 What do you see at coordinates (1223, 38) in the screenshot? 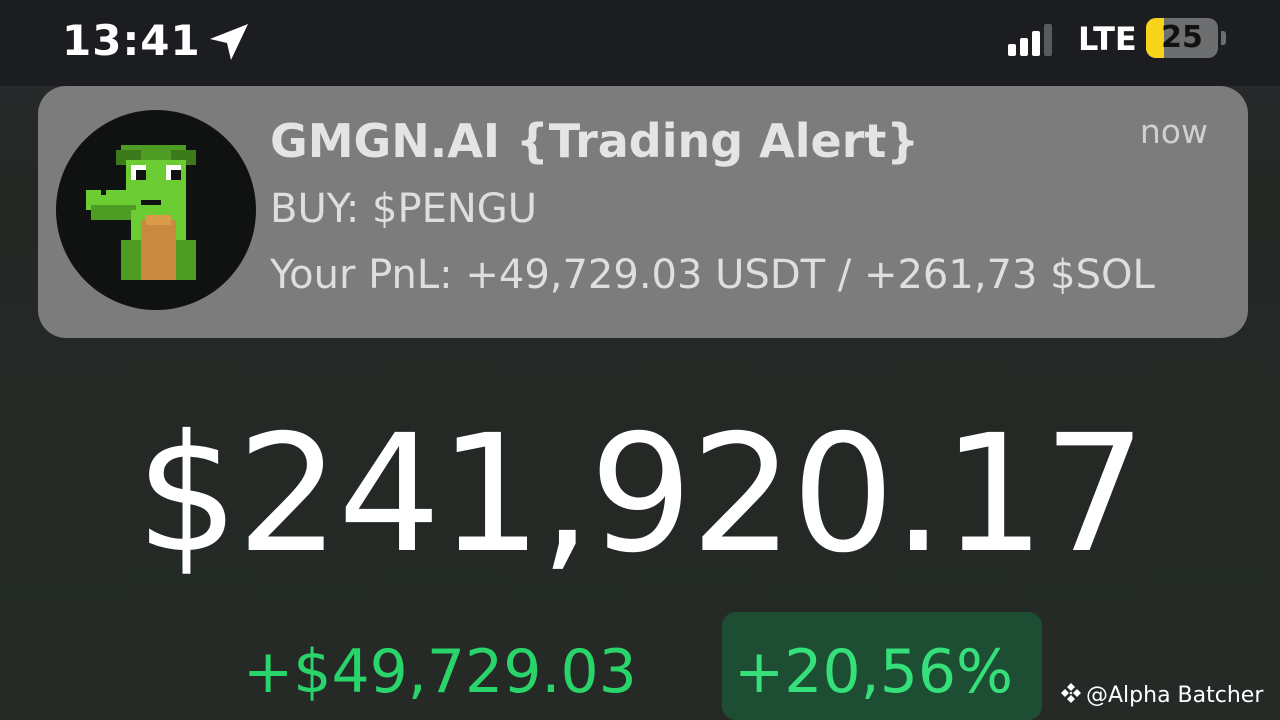
I see `battery-tip` at bounding box center [1223, 38].